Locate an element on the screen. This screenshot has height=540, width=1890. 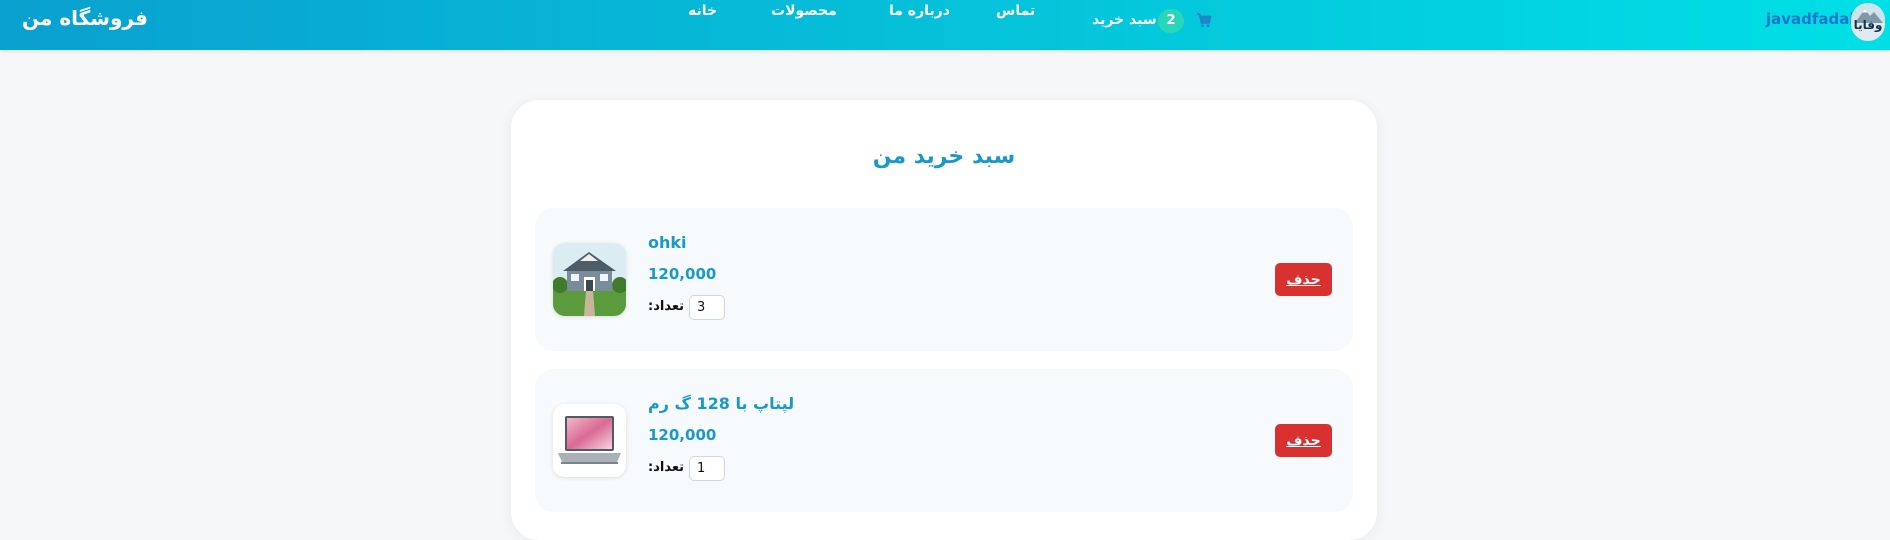
product-name: لپتاپ با 128 گ رم is located at coordinates (721, 403).